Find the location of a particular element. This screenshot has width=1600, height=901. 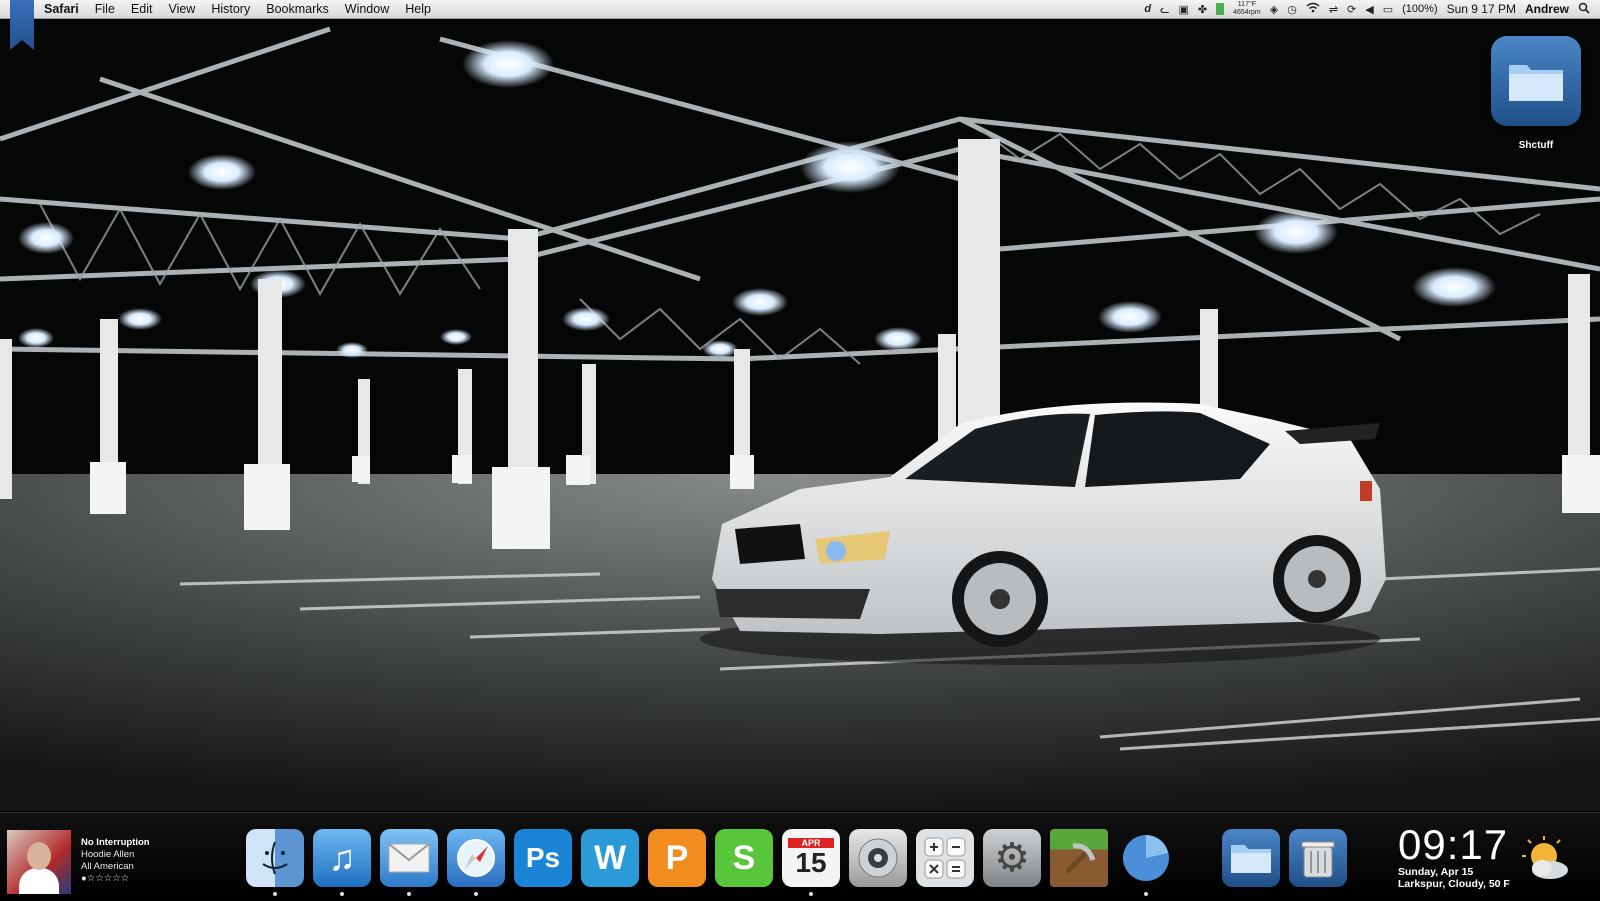

menu-file: File is located at coordinates (105, 9).